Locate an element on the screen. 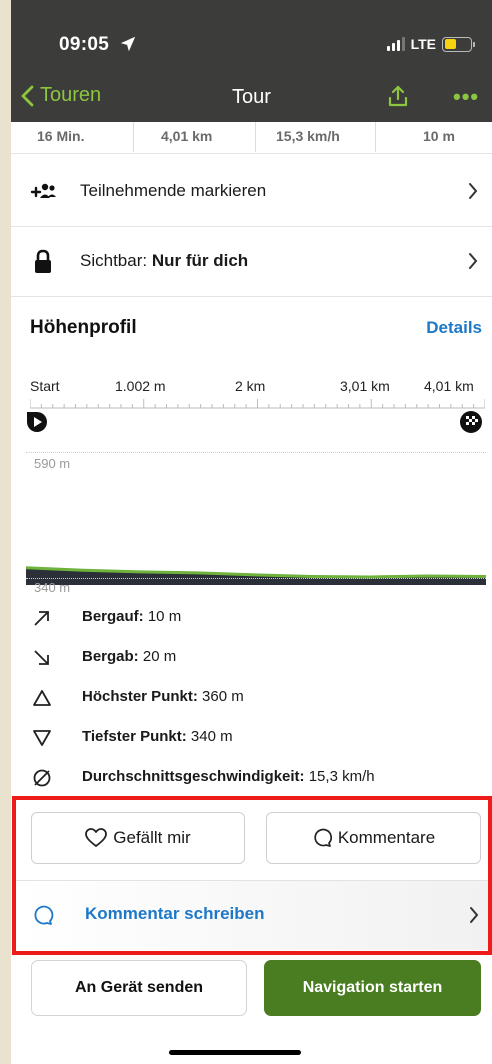 Image resolution: width=492 pixels, height=1064 pixels. arrow-down-right-icon is located at coordinates (41, 657).